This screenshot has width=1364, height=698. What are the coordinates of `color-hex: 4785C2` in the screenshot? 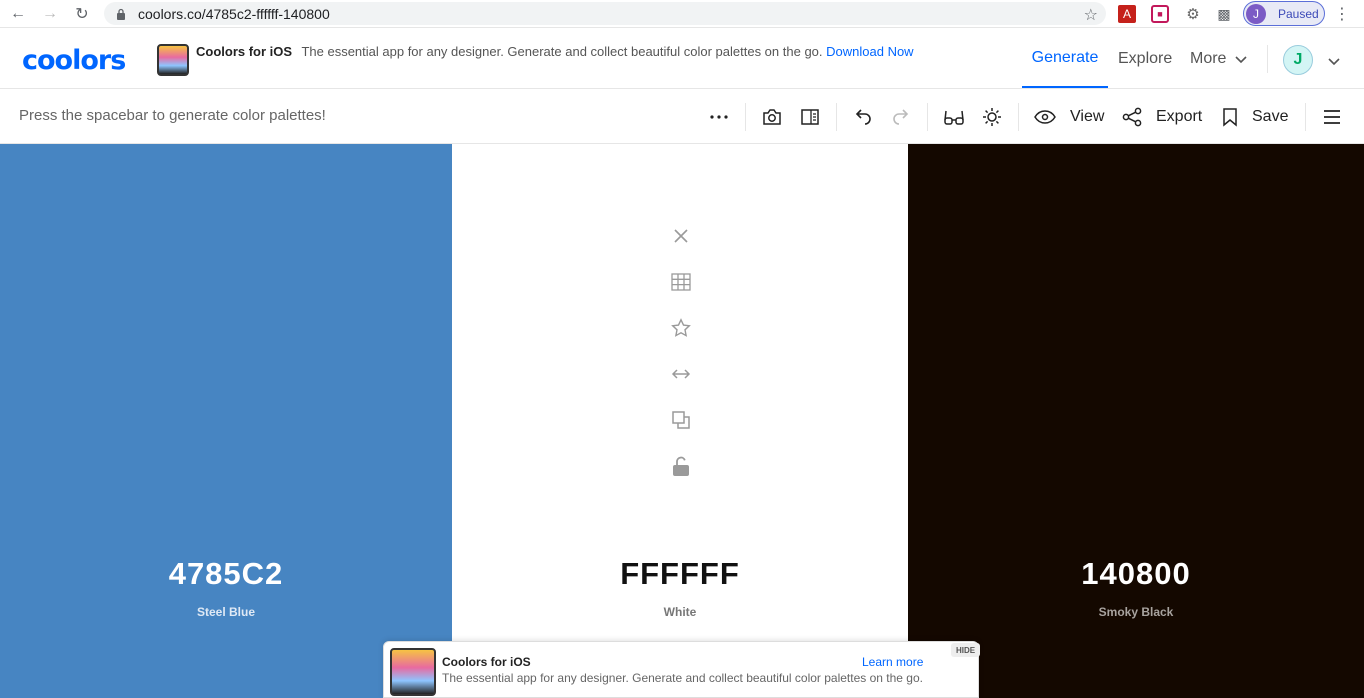 It's located at (226, 574).